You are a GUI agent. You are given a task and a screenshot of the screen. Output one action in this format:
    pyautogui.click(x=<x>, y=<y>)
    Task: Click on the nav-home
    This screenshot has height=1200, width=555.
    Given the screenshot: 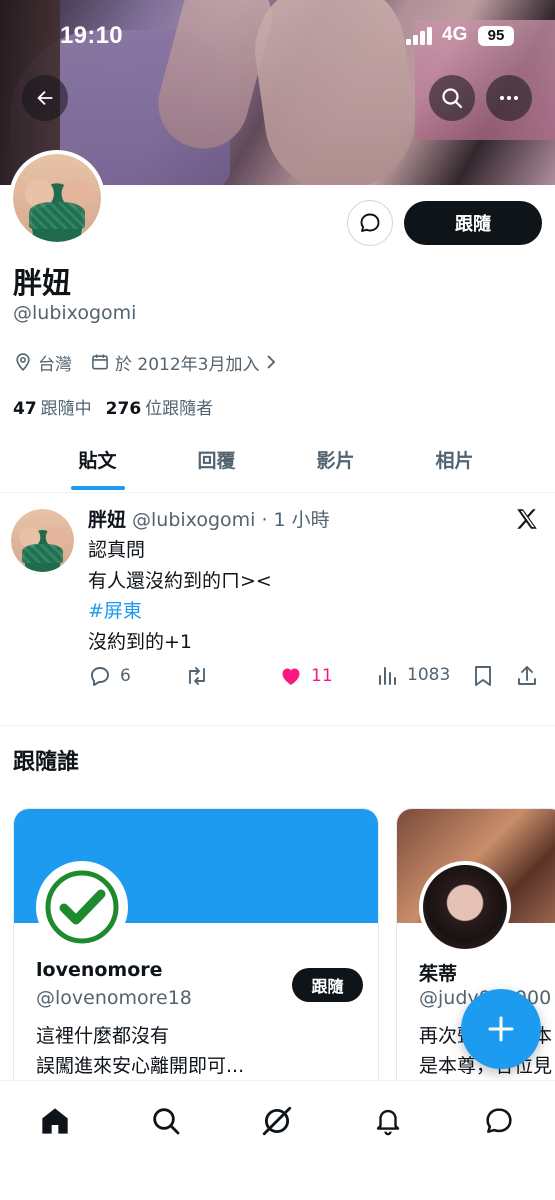 What is the action you would take?
    pyautogui.click(x=55, y=1121)
    